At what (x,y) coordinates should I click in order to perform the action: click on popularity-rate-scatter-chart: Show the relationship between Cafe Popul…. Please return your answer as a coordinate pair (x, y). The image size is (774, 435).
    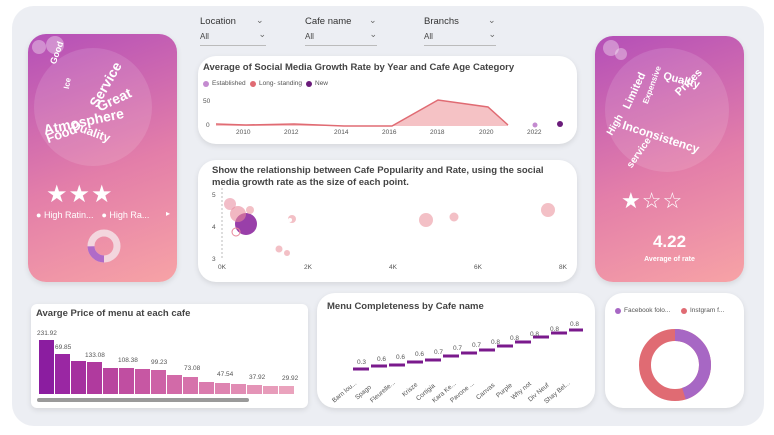
    Looking at the image, I should click on (387, 221).